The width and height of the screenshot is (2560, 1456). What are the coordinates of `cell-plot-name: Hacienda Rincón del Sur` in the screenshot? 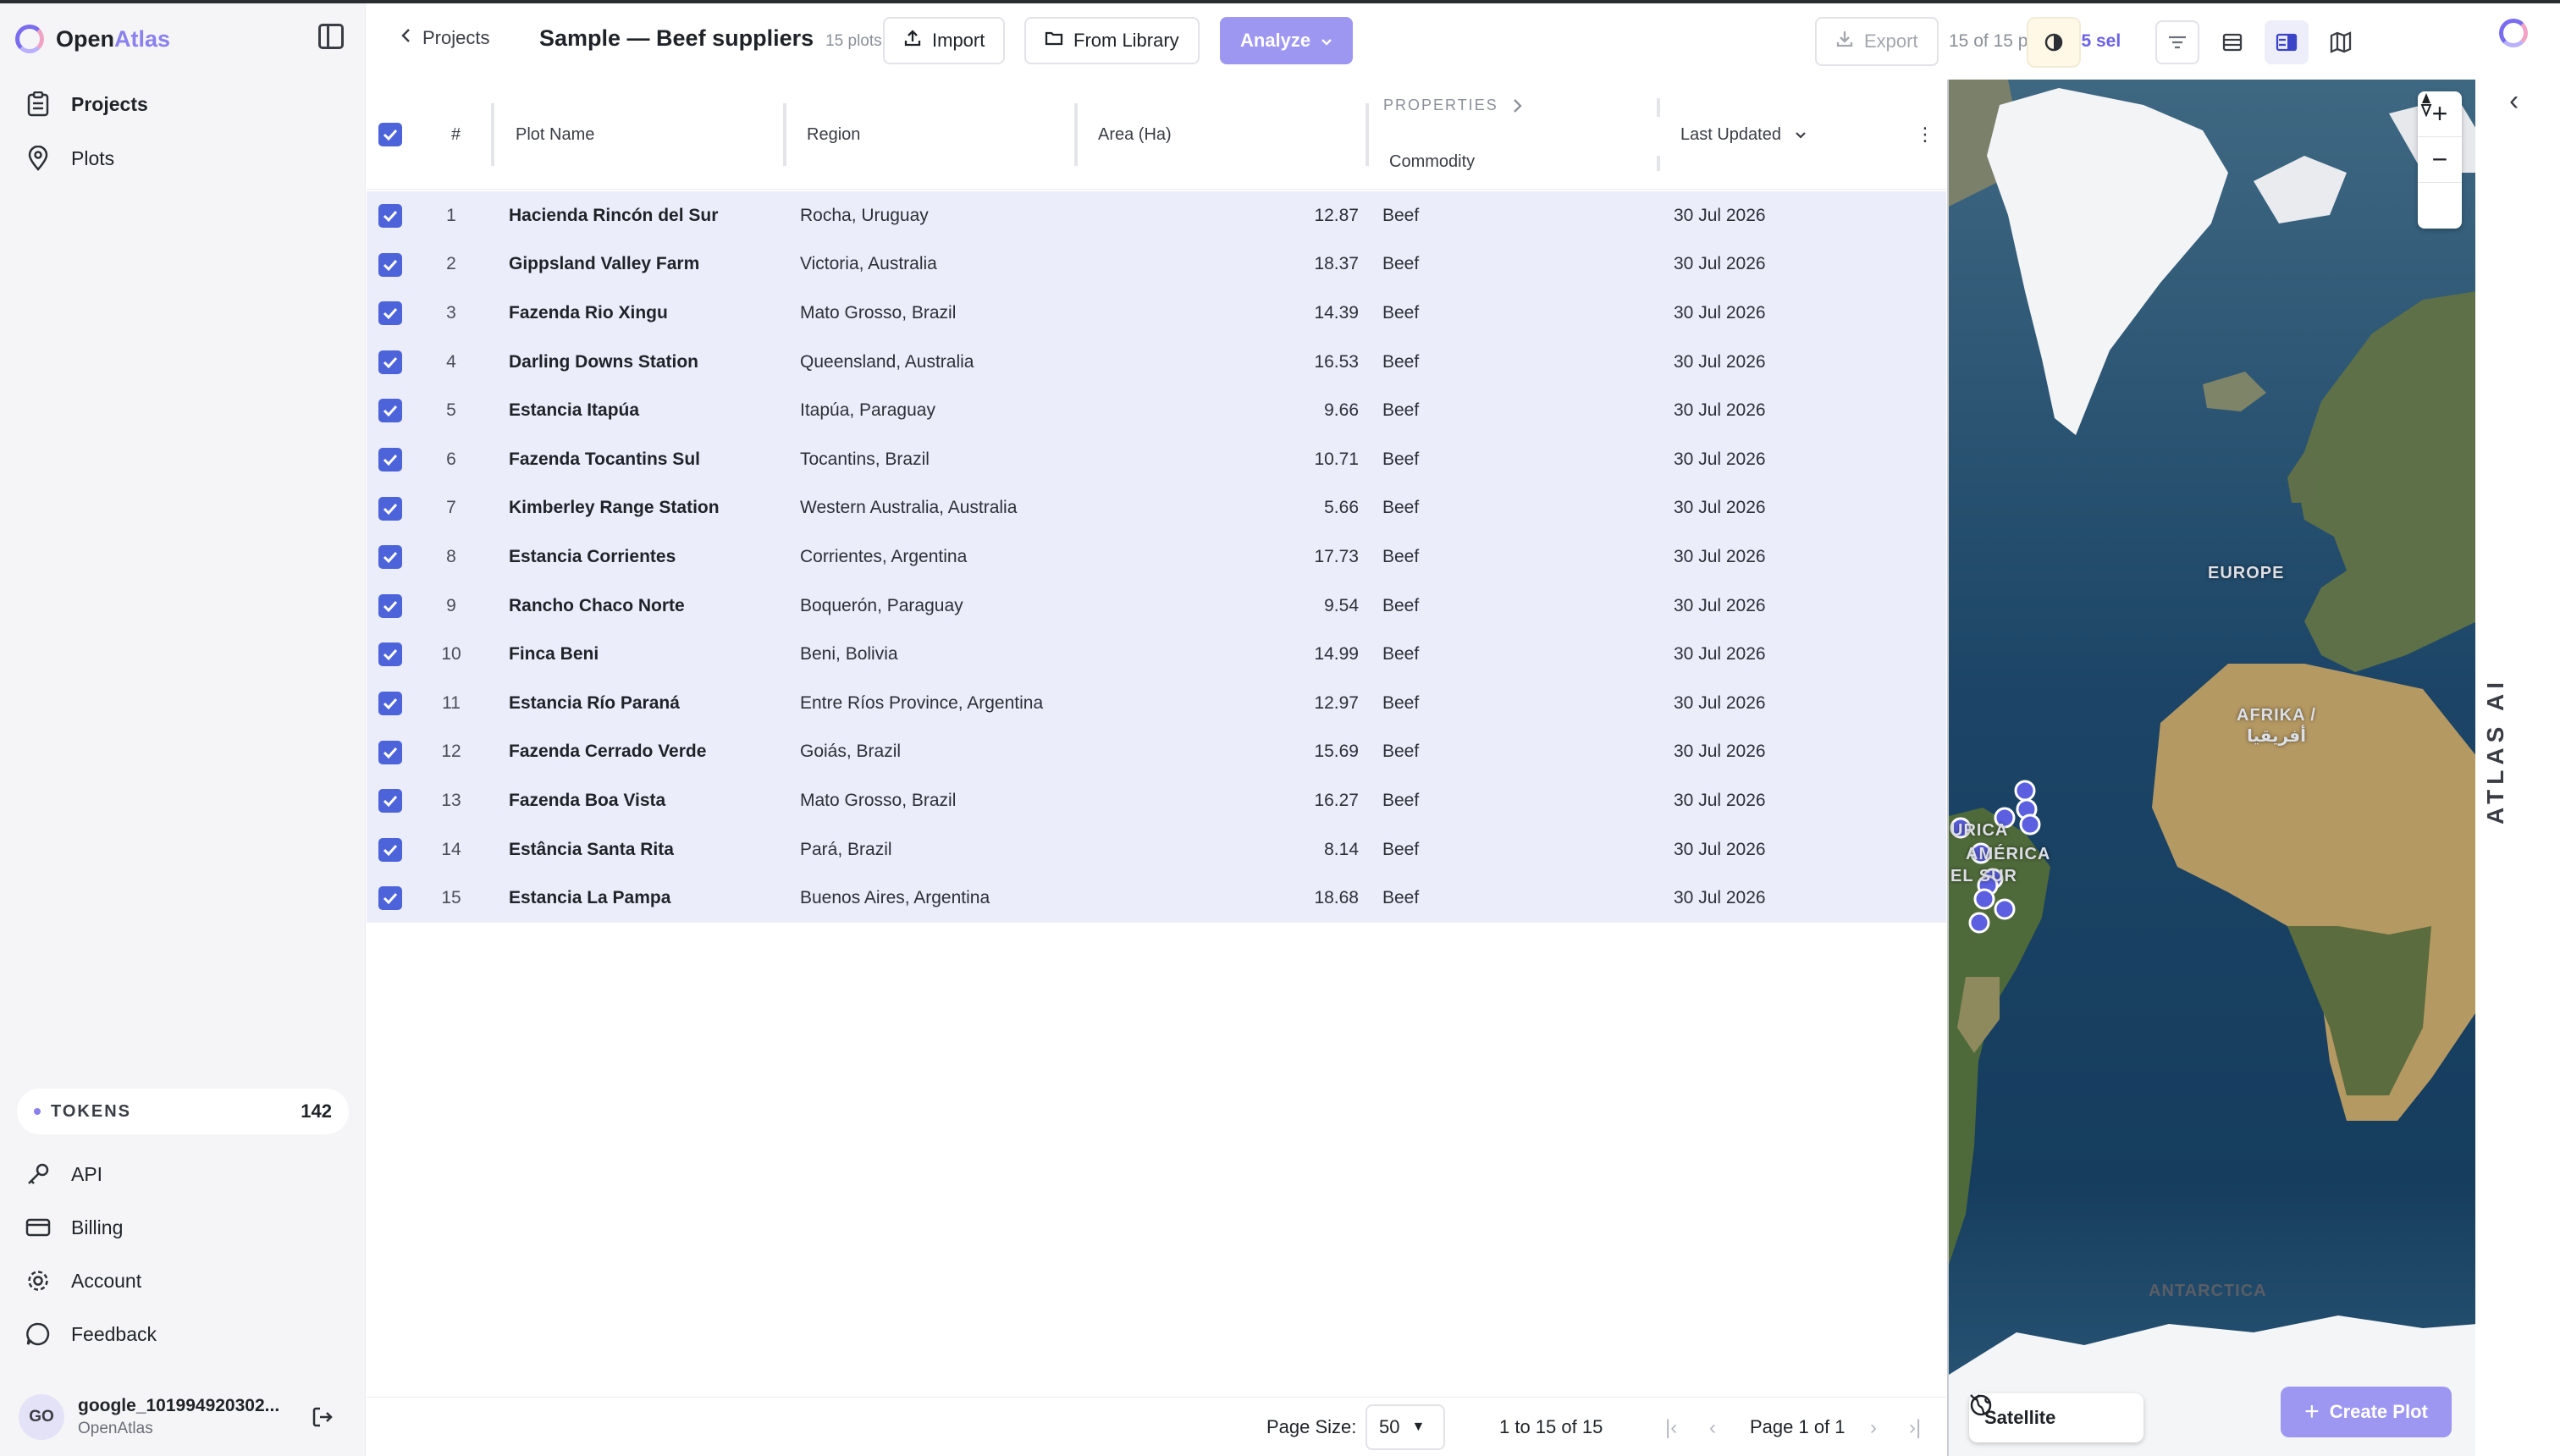 It's located at (613, 216).